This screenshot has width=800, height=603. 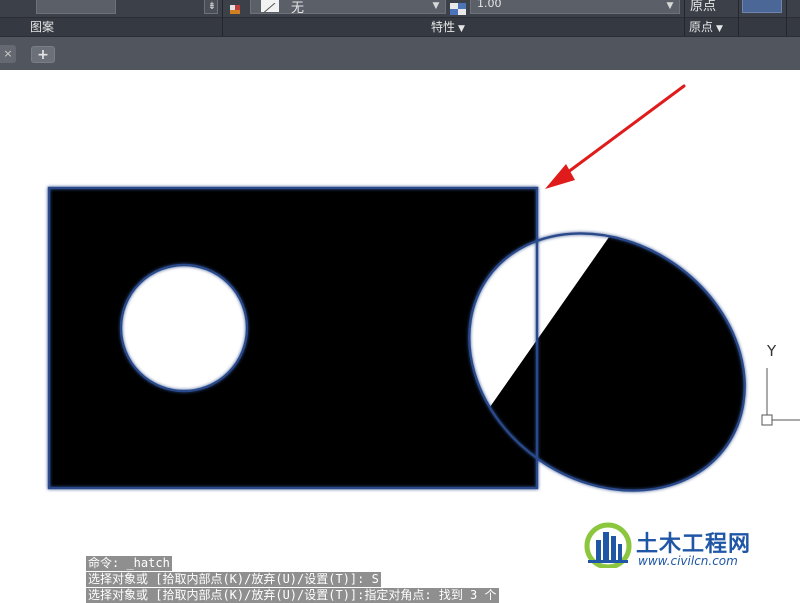 What do you see at coordinates (129, 563) in the screenshot?
I see `command-line: 命令: _hatch` at bounding box center [129, 563].